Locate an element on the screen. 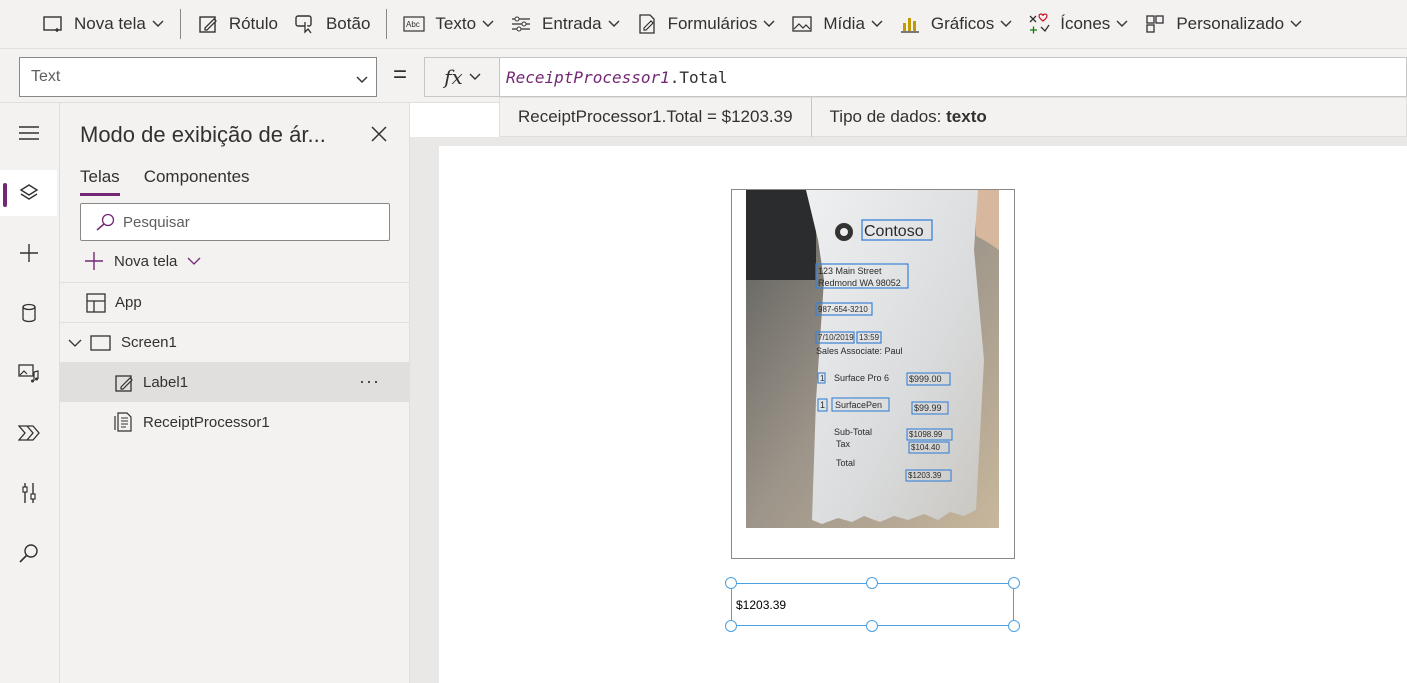 The height and width of the screenshot is (683, 1407). close-panel-button is located at coordinates (379, 134).